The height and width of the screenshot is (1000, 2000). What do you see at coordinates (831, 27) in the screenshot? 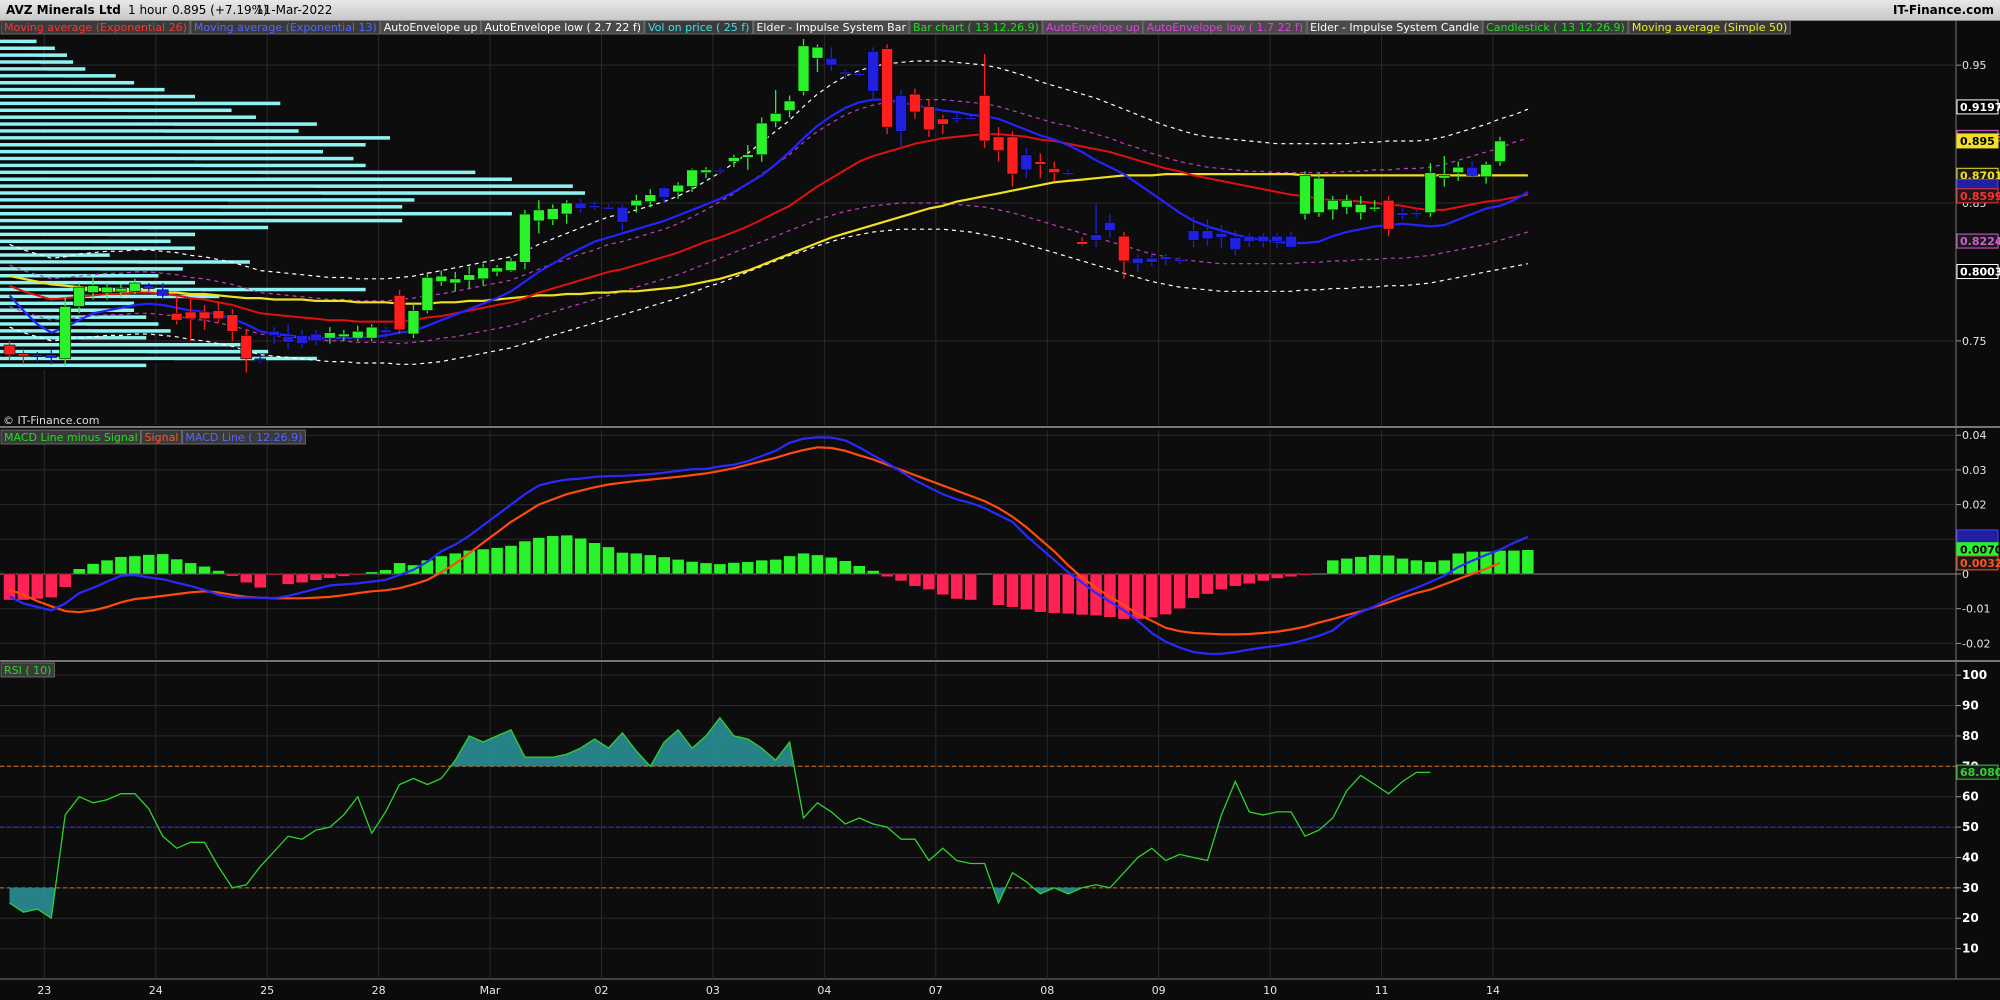
I see `legend-item: Elder - Impulse System Bar` at bounding box center [831, 27].